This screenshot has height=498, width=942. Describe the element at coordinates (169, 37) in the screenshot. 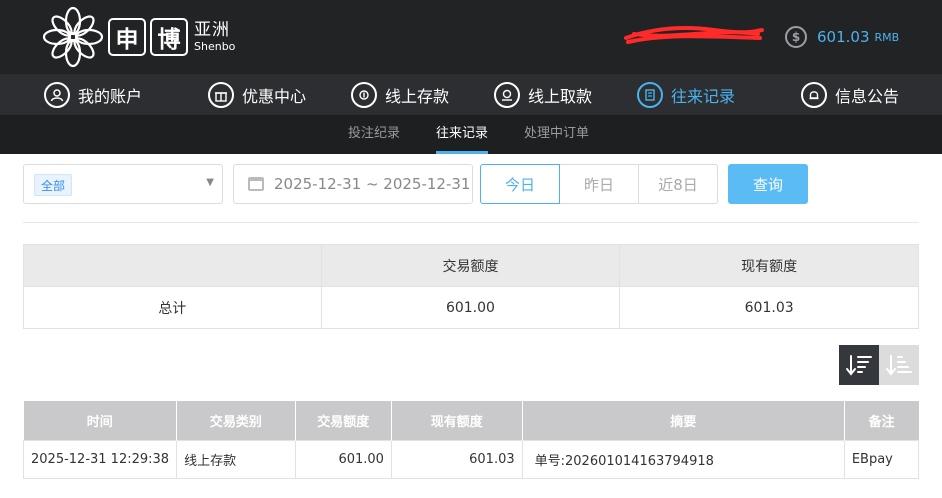

I see `logo-char-2: 博` at that location.